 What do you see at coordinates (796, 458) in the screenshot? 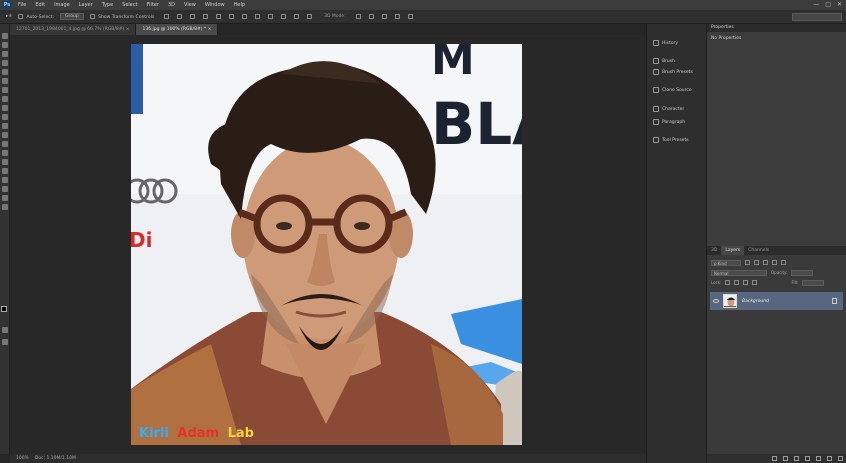
I see `add-mask-icon` at bounding box center [796, 458].